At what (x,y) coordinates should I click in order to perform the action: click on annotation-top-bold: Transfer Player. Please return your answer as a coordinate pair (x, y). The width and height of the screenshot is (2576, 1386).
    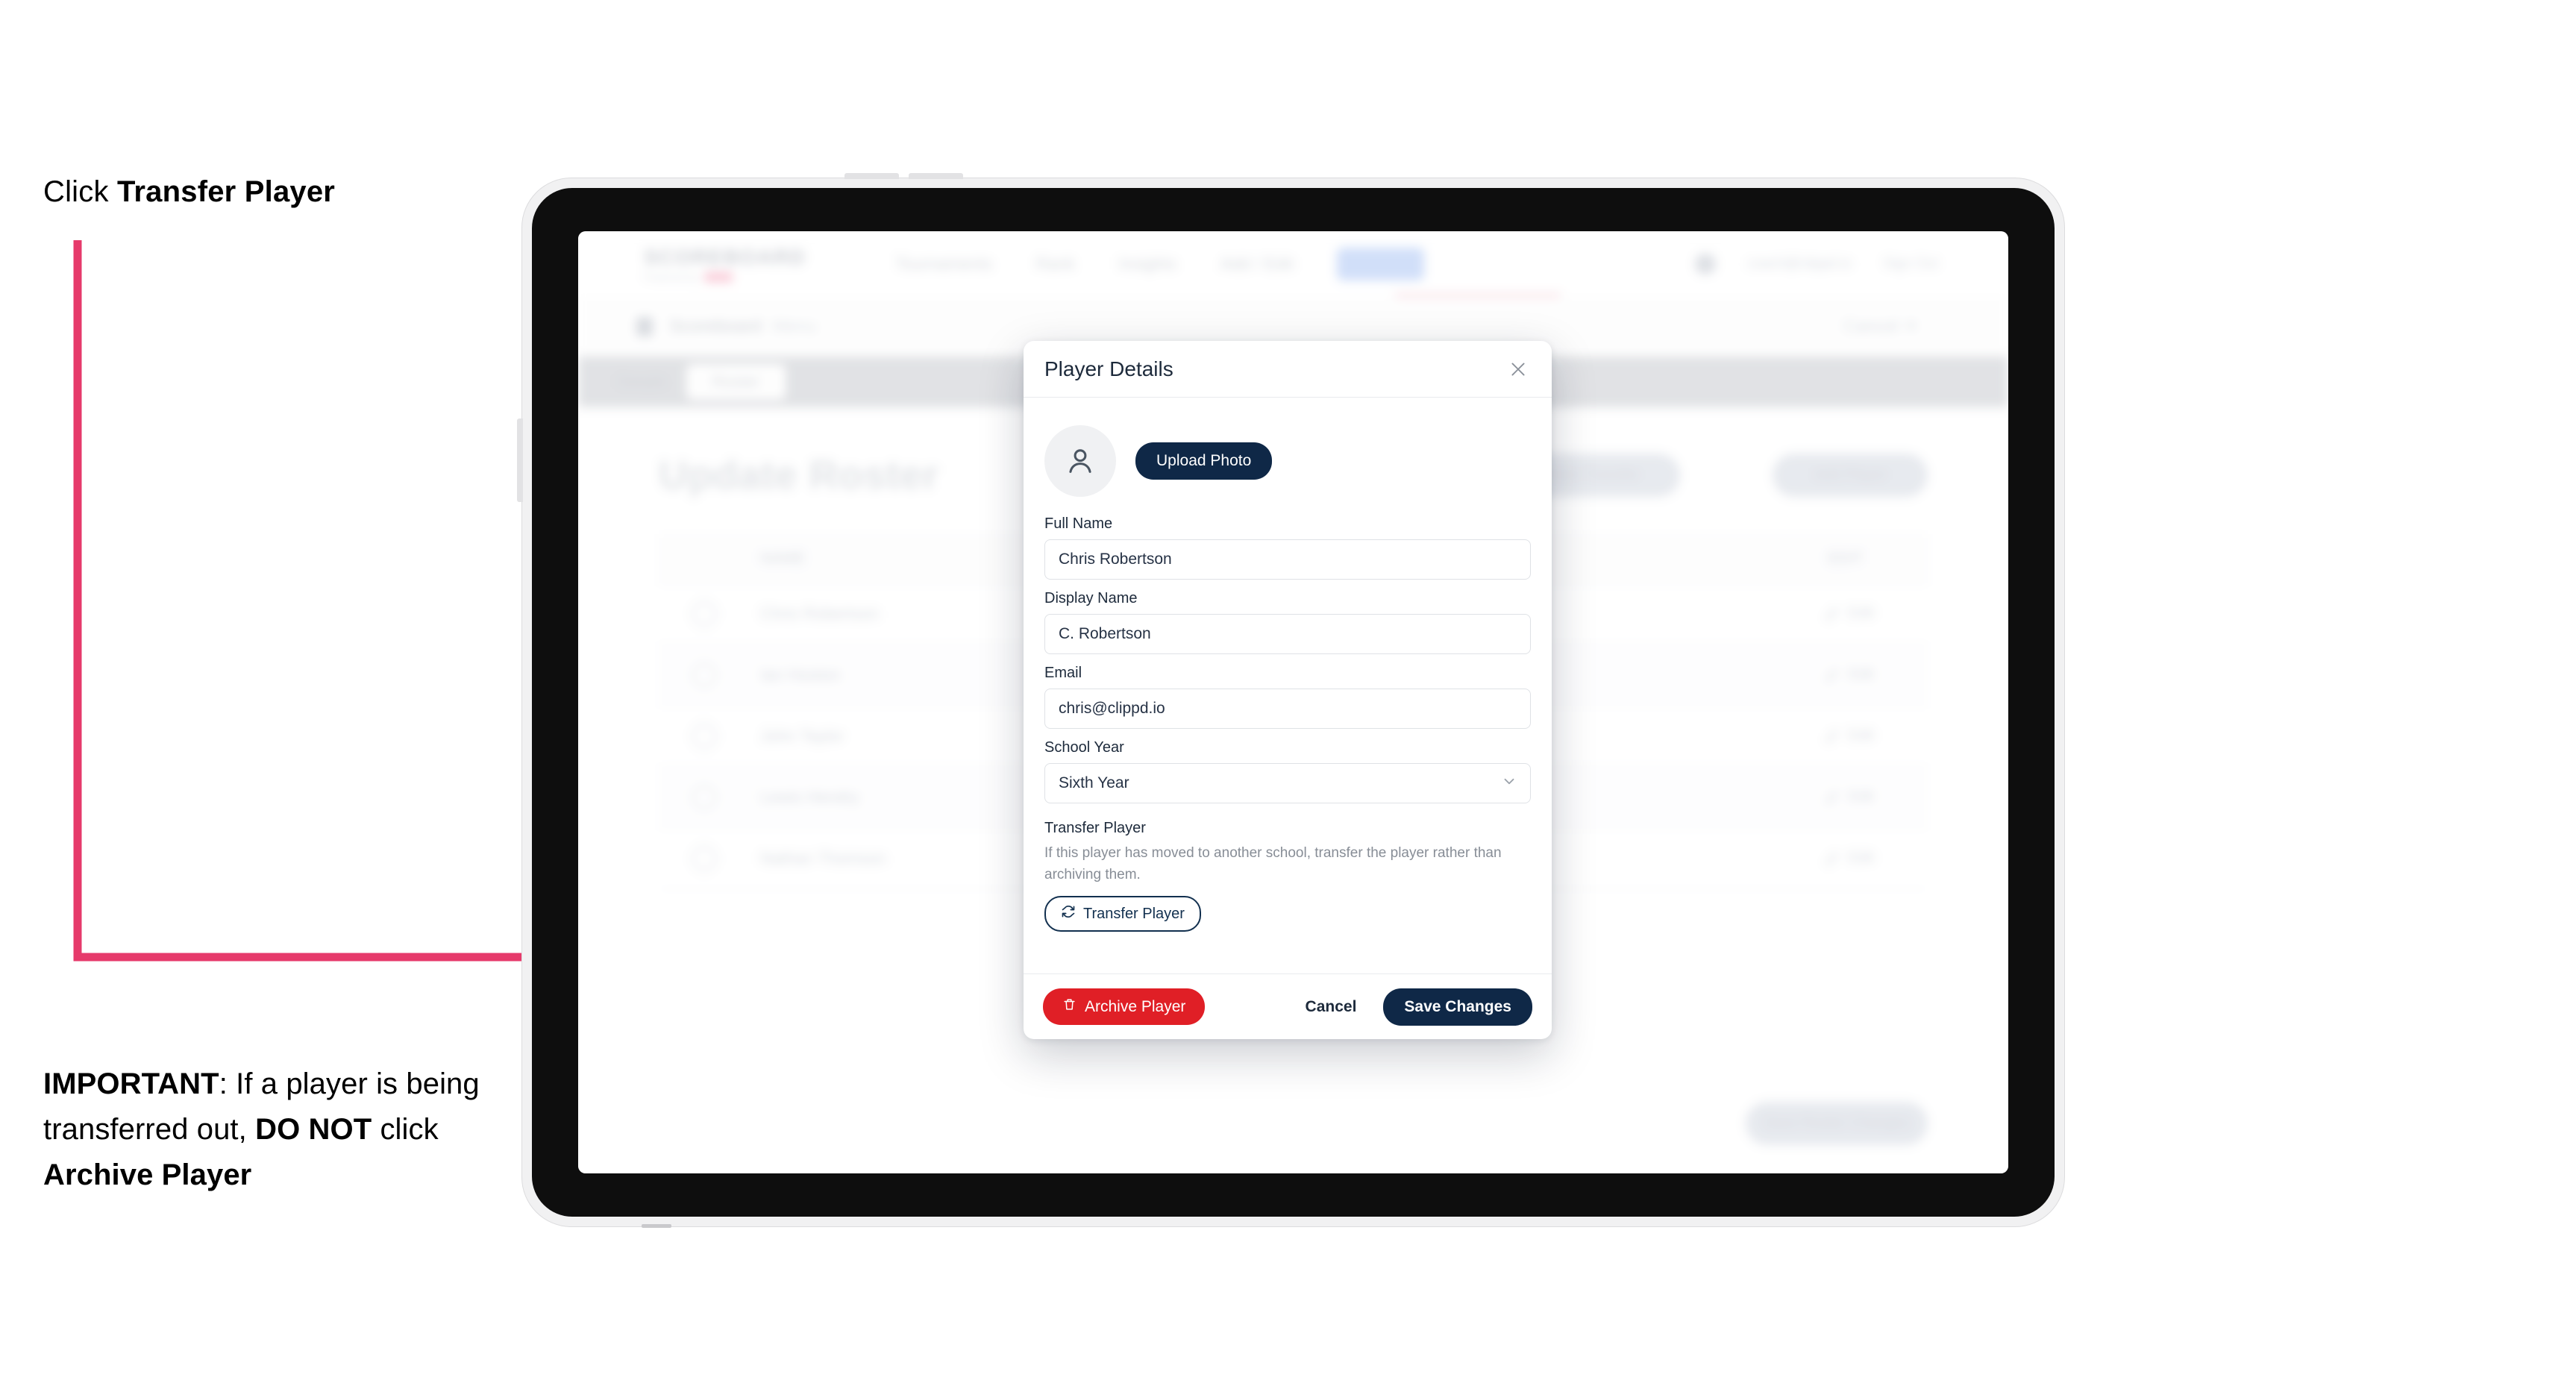
    Looking at the image, I should click on (226, 191).